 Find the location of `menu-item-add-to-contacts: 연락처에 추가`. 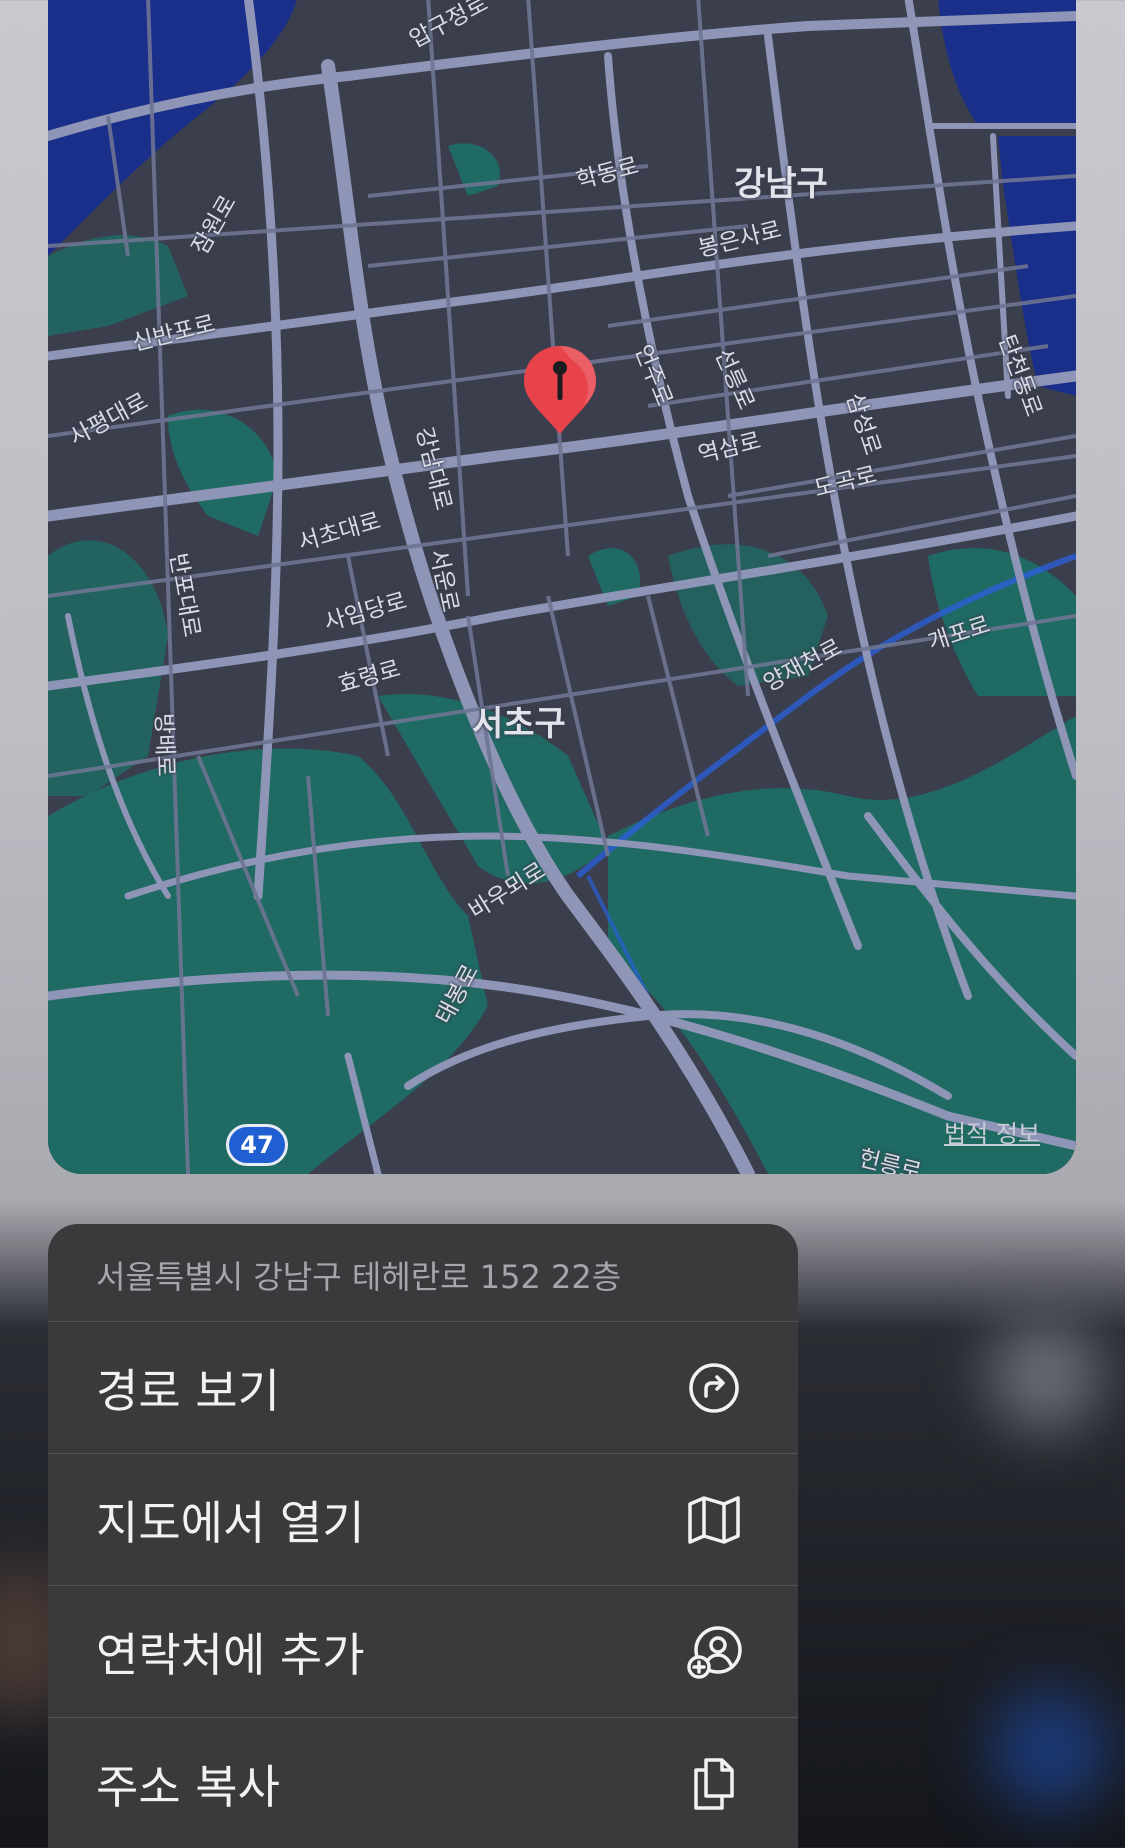

menu-item-add-to-contacts: 연락처에 추가 is located at coordinates (423, 1652).